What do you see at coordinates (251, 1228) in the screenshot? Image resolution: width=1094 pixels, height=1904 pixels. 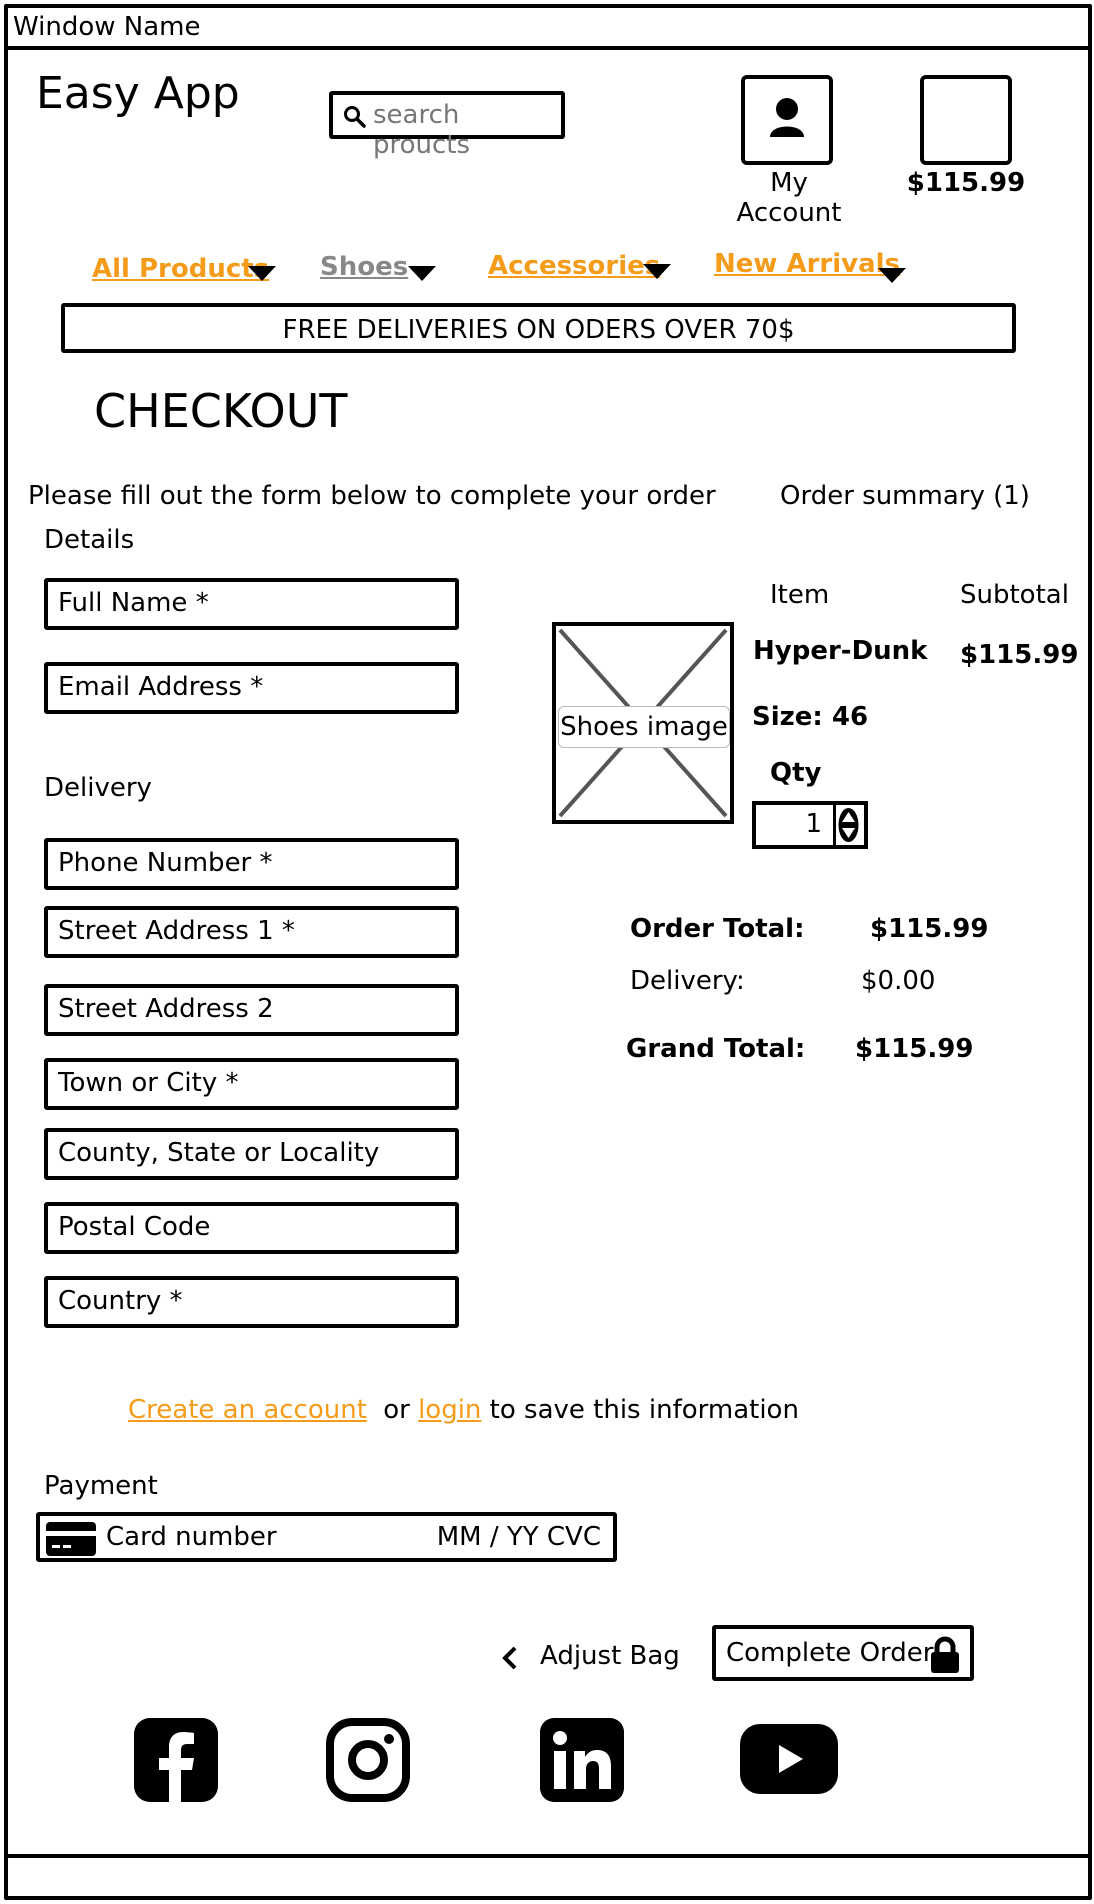 I see `postal-code-field: Postal Code` at bounding box center [251, 1228].